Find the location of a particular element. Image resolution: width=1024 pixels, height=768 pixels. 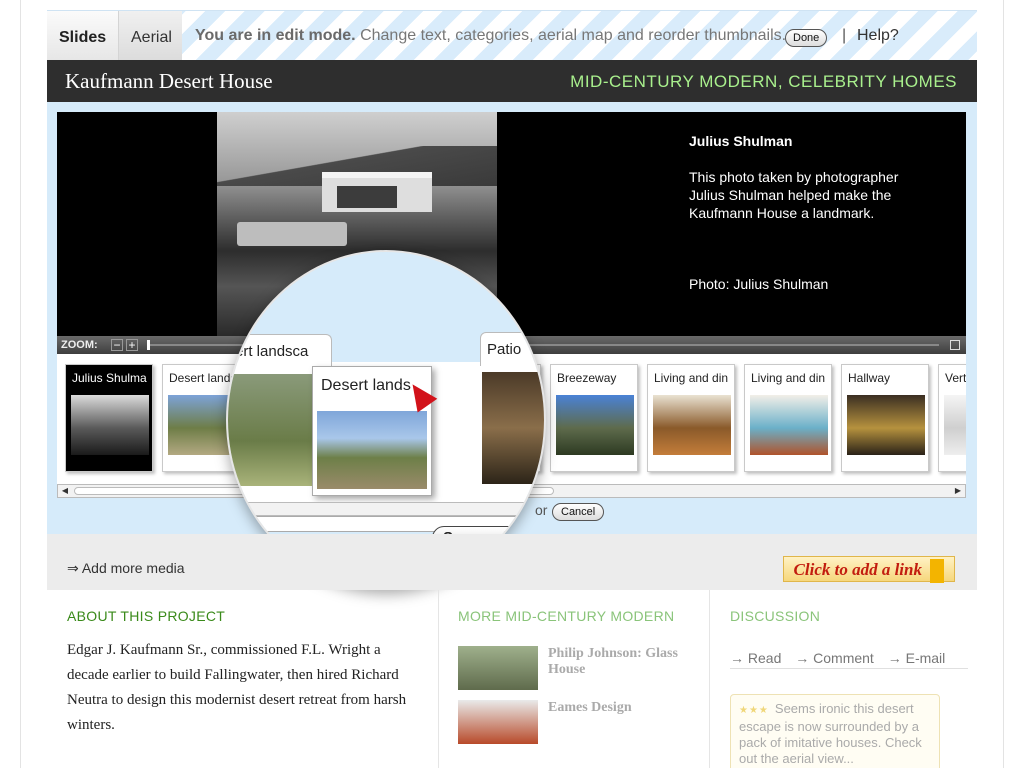

discussion-links: → Read → Comment → E-mail is located at coordinates (849, 659).